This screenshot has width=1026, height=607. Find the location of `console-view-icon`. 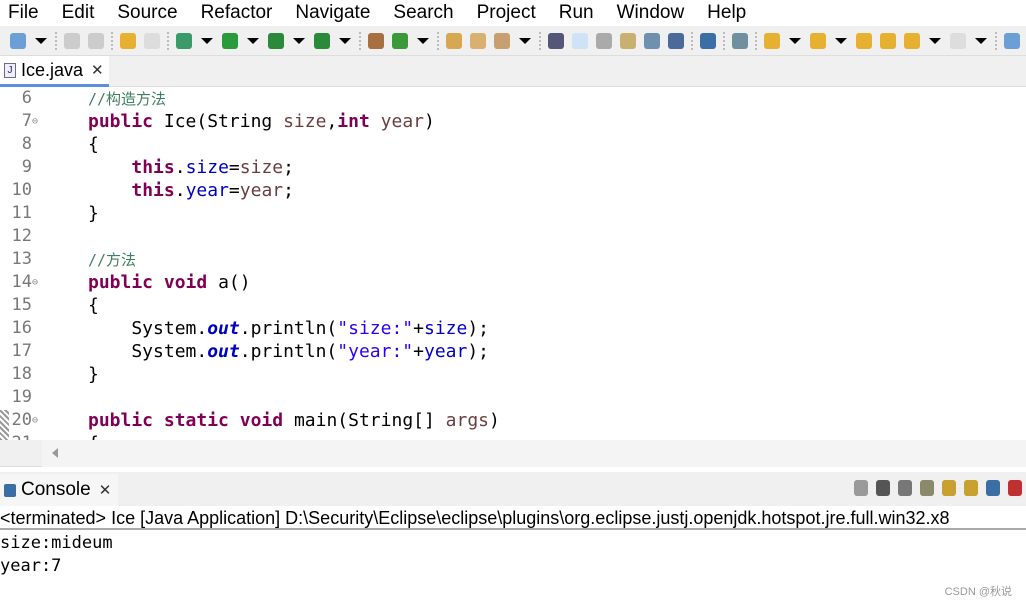

console-view-icon is located at coordinates (708, 40).